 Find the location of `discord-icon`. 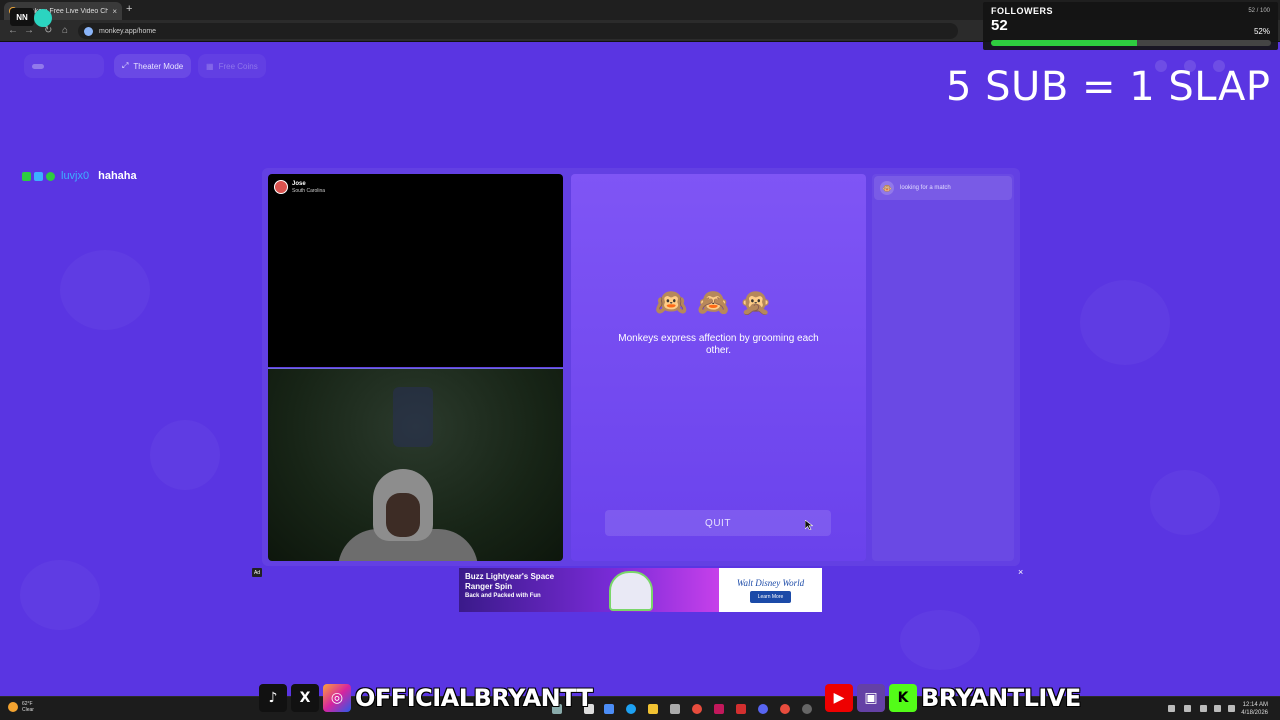

discord-icon is located at coordinates (763, 709).